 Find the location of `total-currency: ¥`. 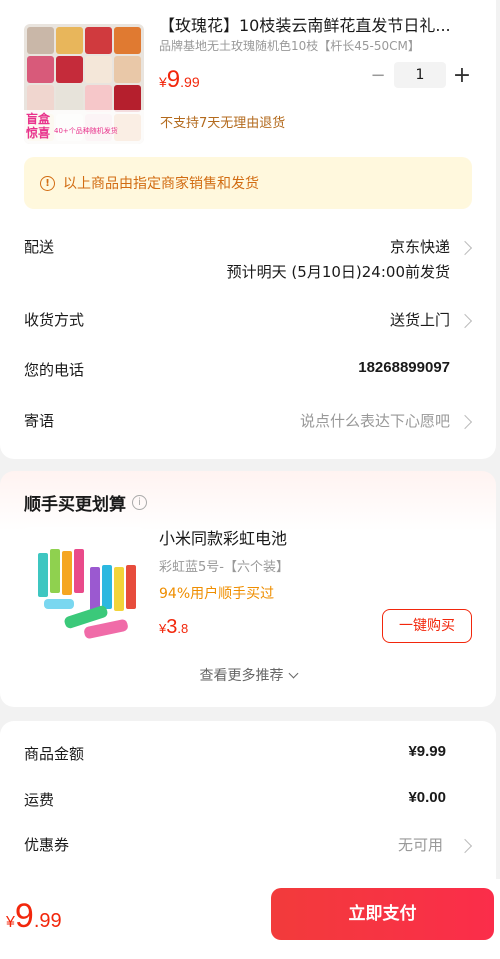

total-currency: ¥ is located at coordinates (10, 922).